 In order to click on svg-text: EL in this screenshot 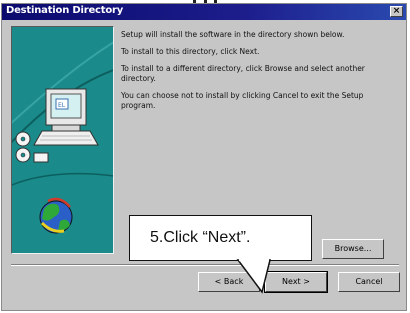, I will do `click(62, 105)`.